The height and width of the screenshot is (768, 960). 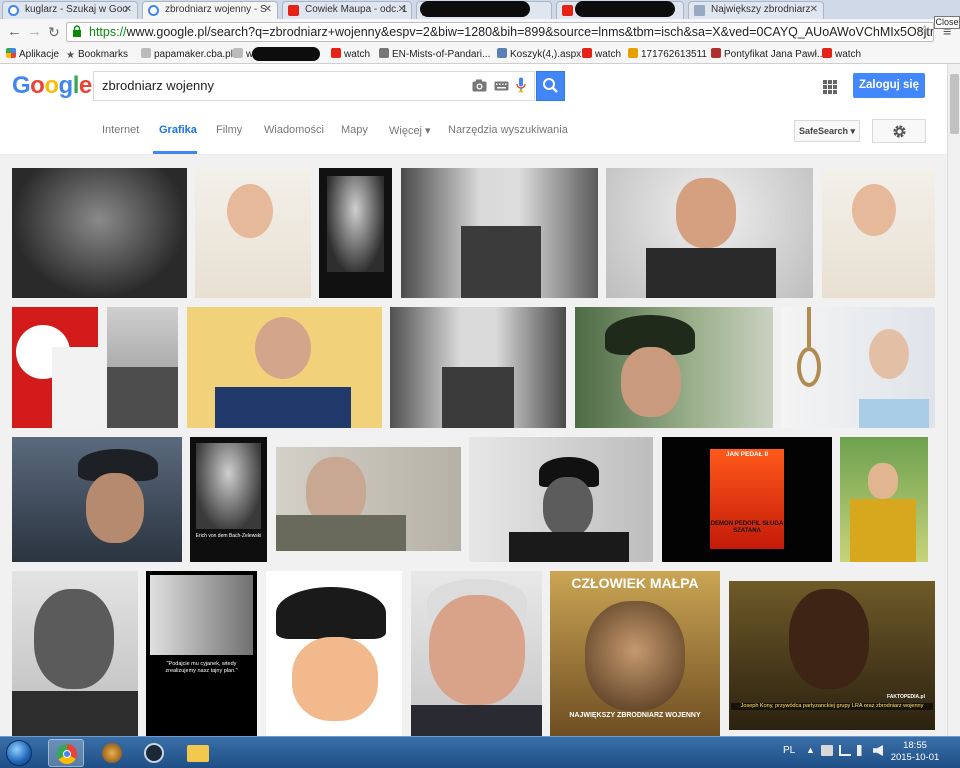 What do you see at coordinates (54, 32) in the screenshot?
I see `reload-icon: ↻` at bounding box center [54, 32].